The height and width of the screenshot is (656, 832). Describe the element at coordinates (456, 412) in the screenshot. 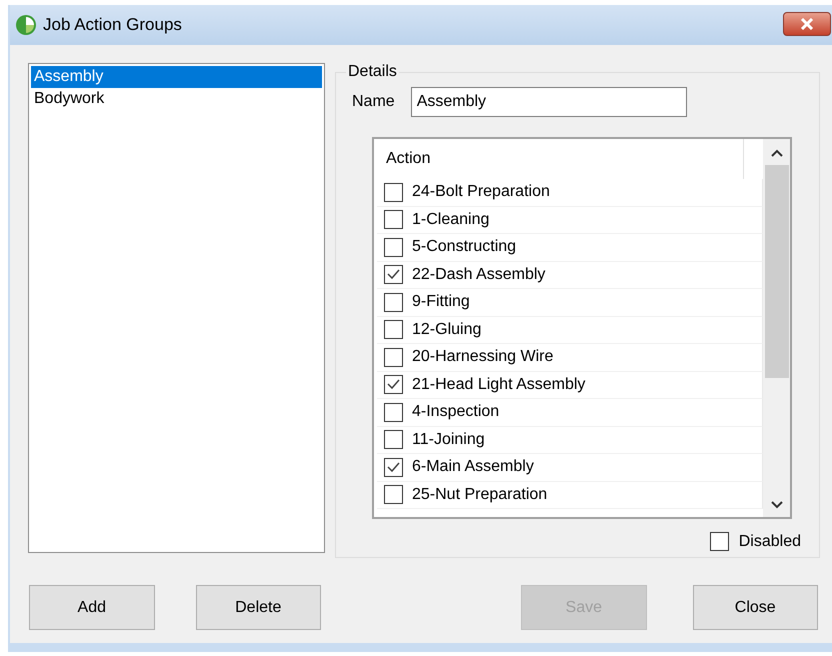

I see `action-label: 4-Inspection` at that location.